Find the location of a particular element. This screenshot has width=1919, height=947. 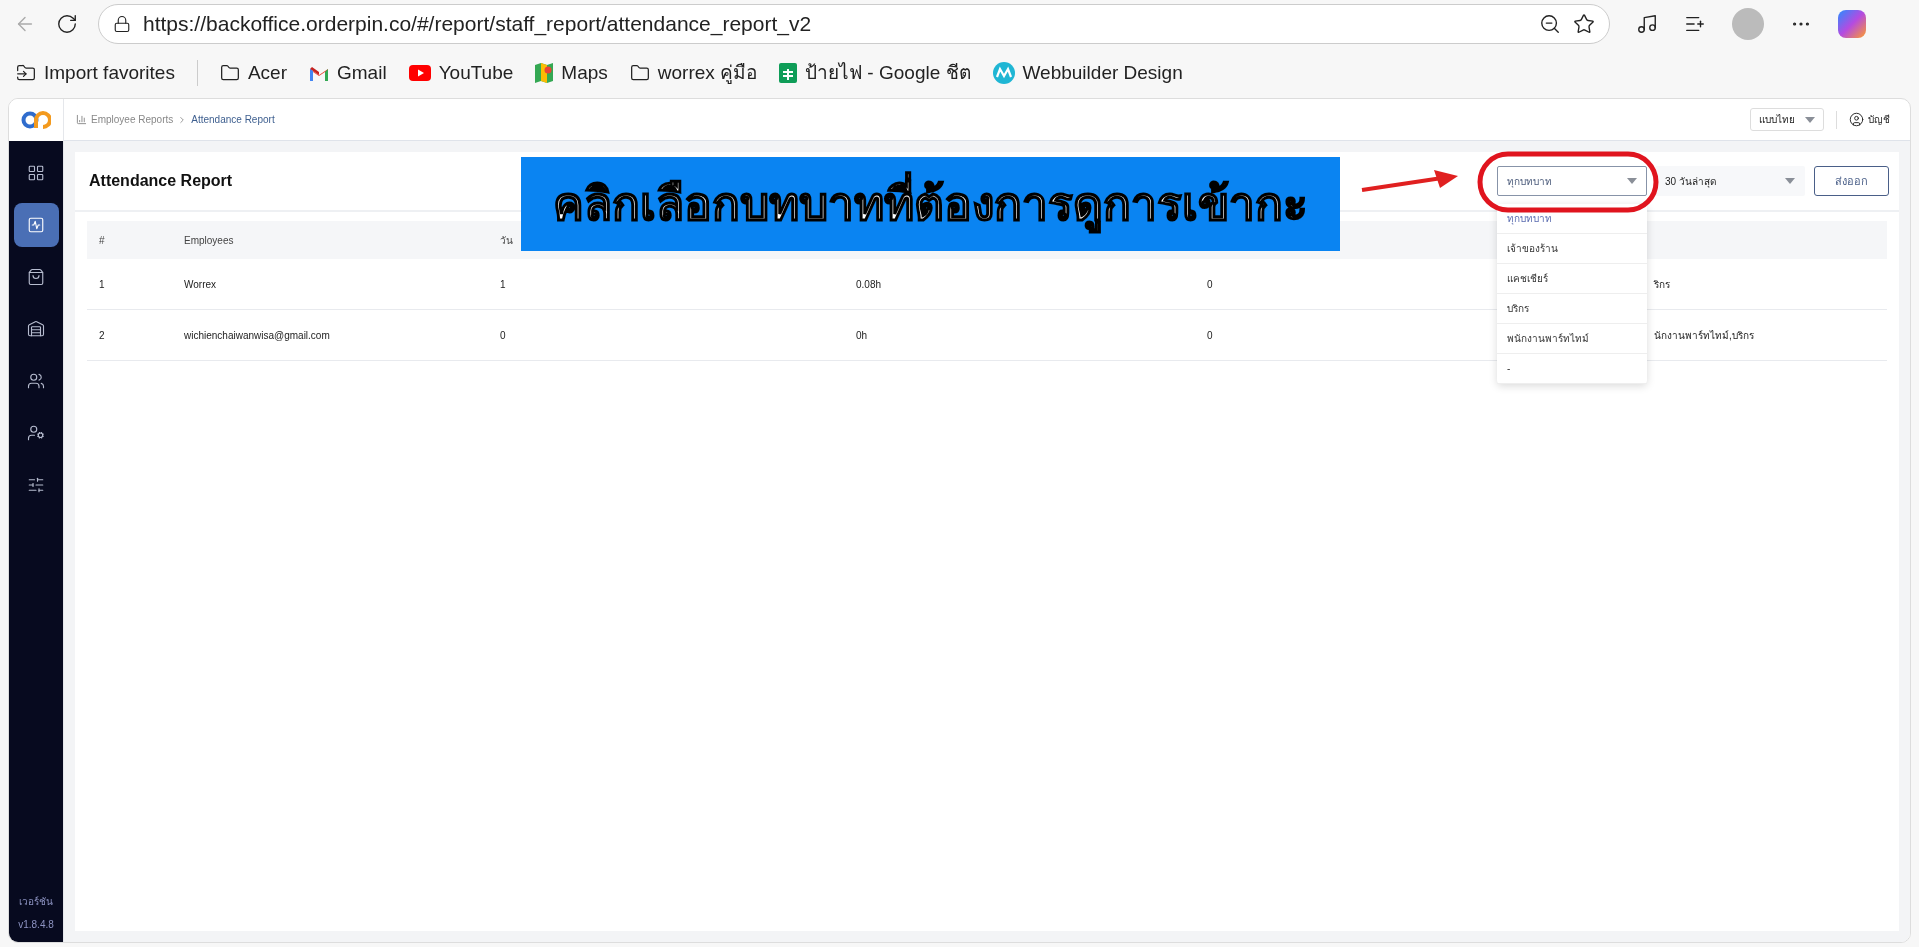

star-icon is located at coordinates (1584, 24).